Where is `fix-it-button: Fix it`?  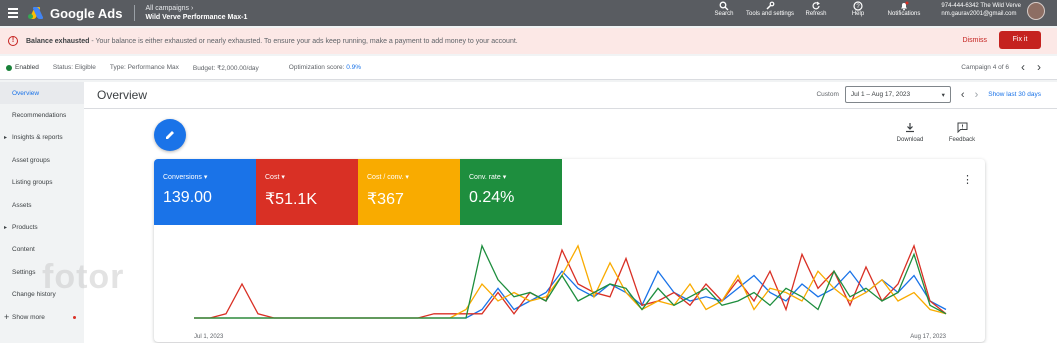 fix-it-button: Fix it is located at coordinates (1020, 40).